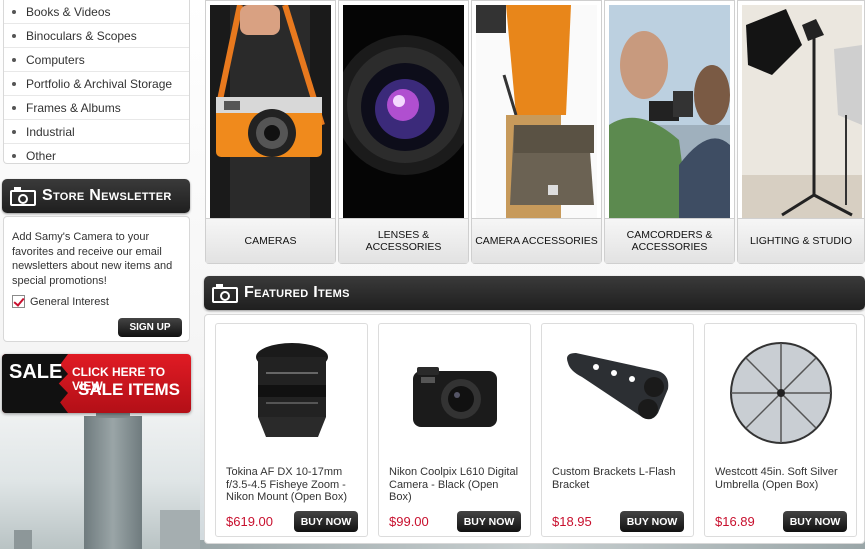 Image resolution: width=865 pixels, height=549 pixels. I want to click on tile-label: CAMERA ACCESSORIES, so click(536, 240).